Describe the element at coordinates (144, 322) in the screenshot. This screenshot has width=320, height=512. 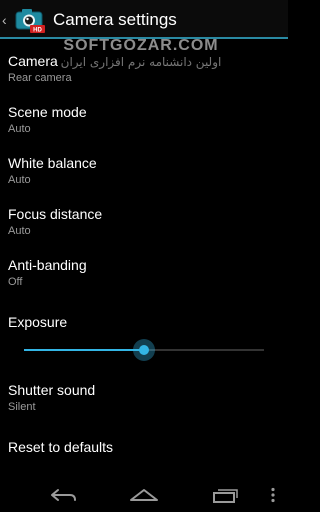
I see `setting-exposure: Exposure` at that location.